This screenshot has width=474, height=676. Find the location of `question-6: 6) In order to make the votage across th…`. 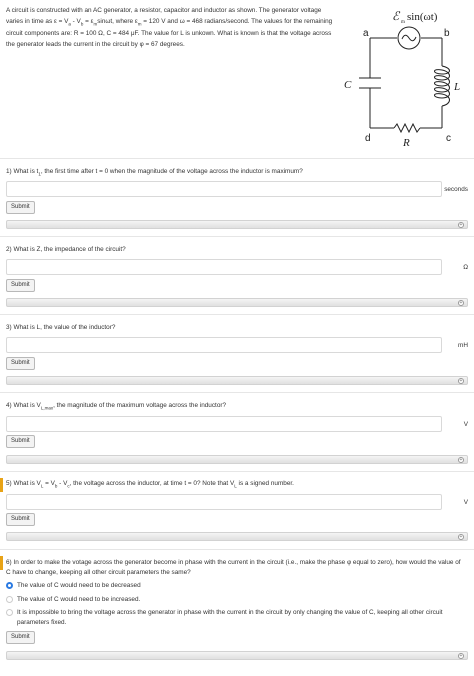

question-6: 6) In order to make the votage across th… is located at coordinates (233, 567).